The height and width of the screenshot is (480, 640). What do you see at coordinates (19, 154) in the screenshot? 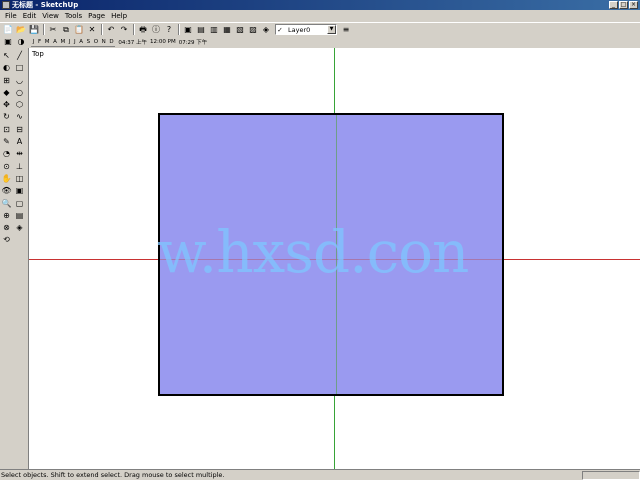
I see `dimension-icon: ⇹` at bounding box center [19, 154].